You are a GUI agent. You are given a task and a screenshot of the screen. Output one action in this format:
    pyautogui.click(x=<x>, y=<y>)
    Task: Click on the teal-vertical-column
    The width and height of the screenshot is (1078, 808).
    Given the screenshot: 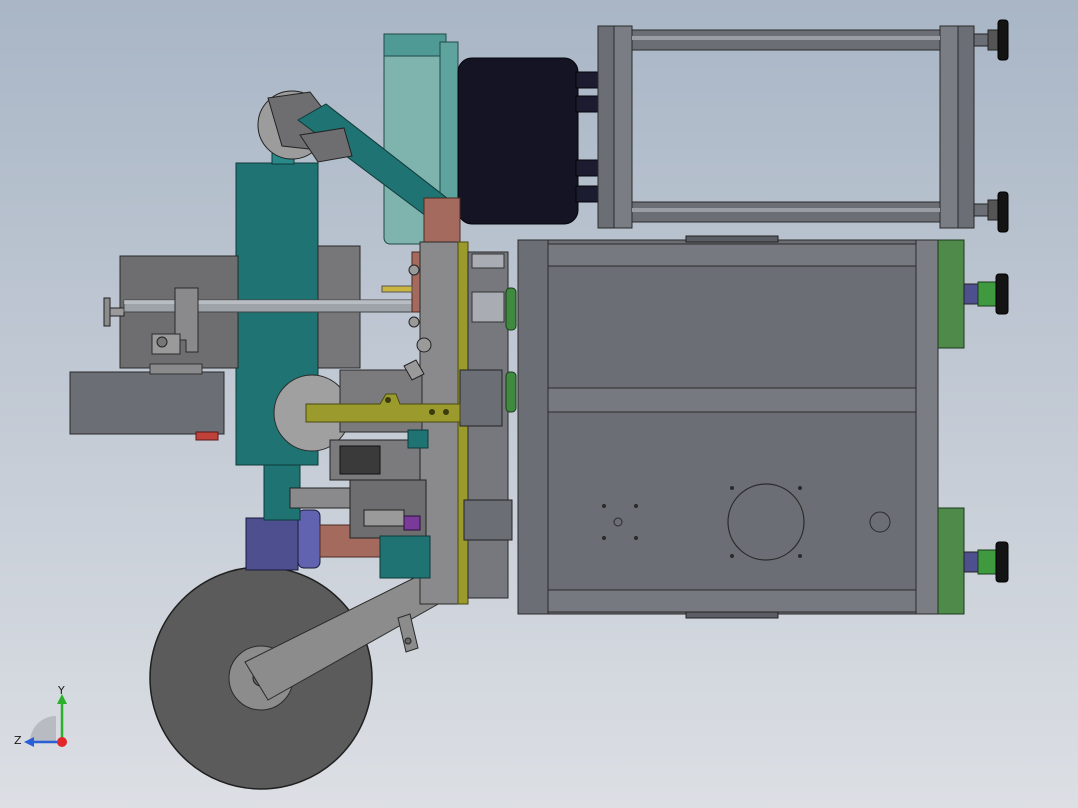 What is the action you would take?
    pyautogui.click(x=277, y=335)
    